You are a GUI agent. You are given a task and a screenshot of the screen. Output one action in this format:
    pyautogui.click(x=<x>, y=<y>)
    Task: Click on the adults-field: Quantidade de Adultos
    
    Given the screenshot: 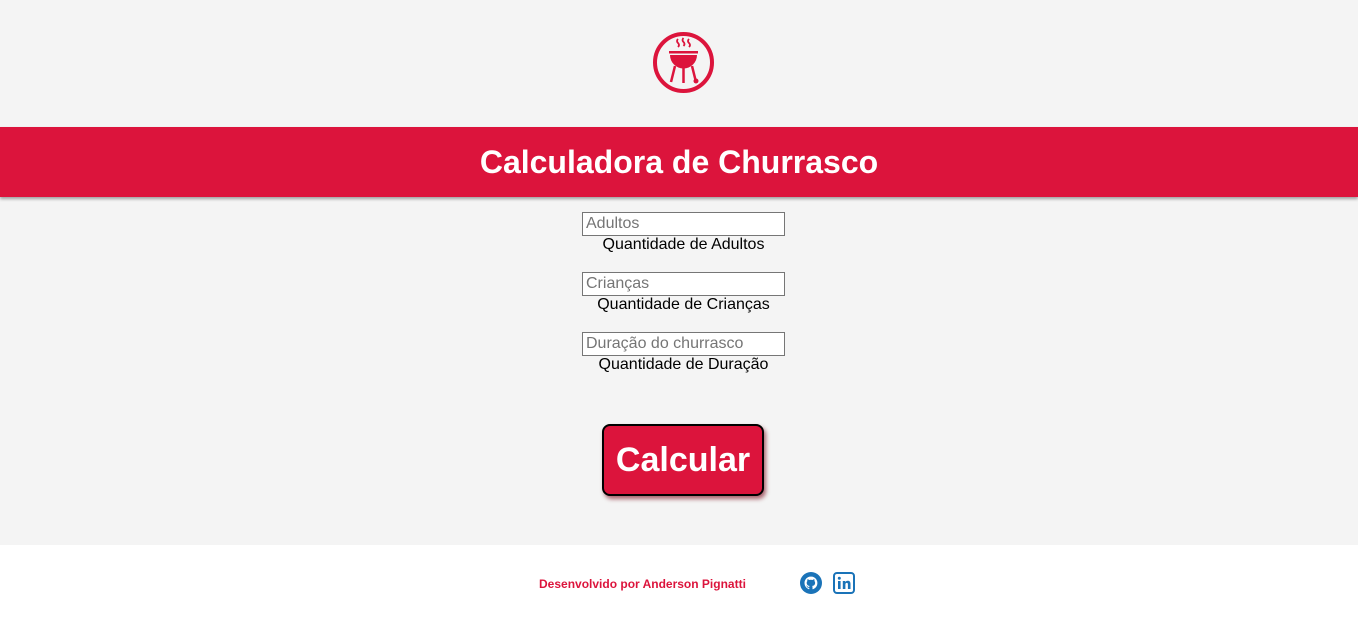 What is the action you would take?
    pyautogui.click(x=683, y=233)
    